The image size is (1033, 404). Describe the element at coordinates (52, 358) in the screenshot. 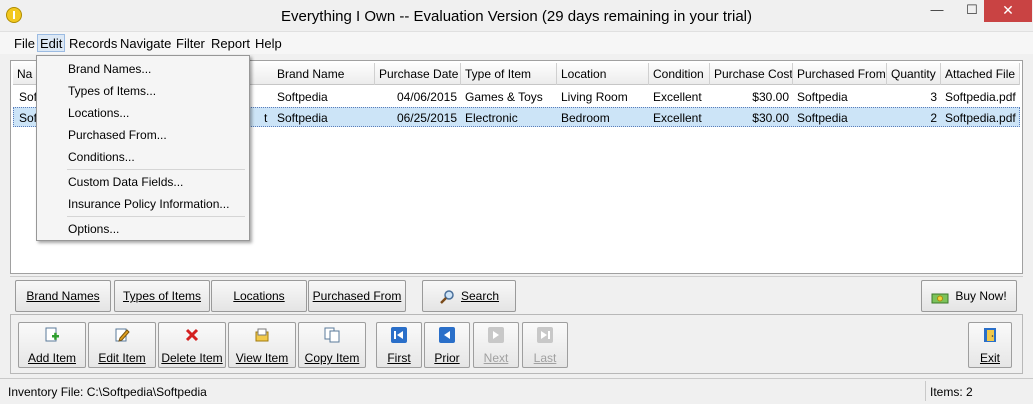

I see `add-item-label: Add Item` at that location.